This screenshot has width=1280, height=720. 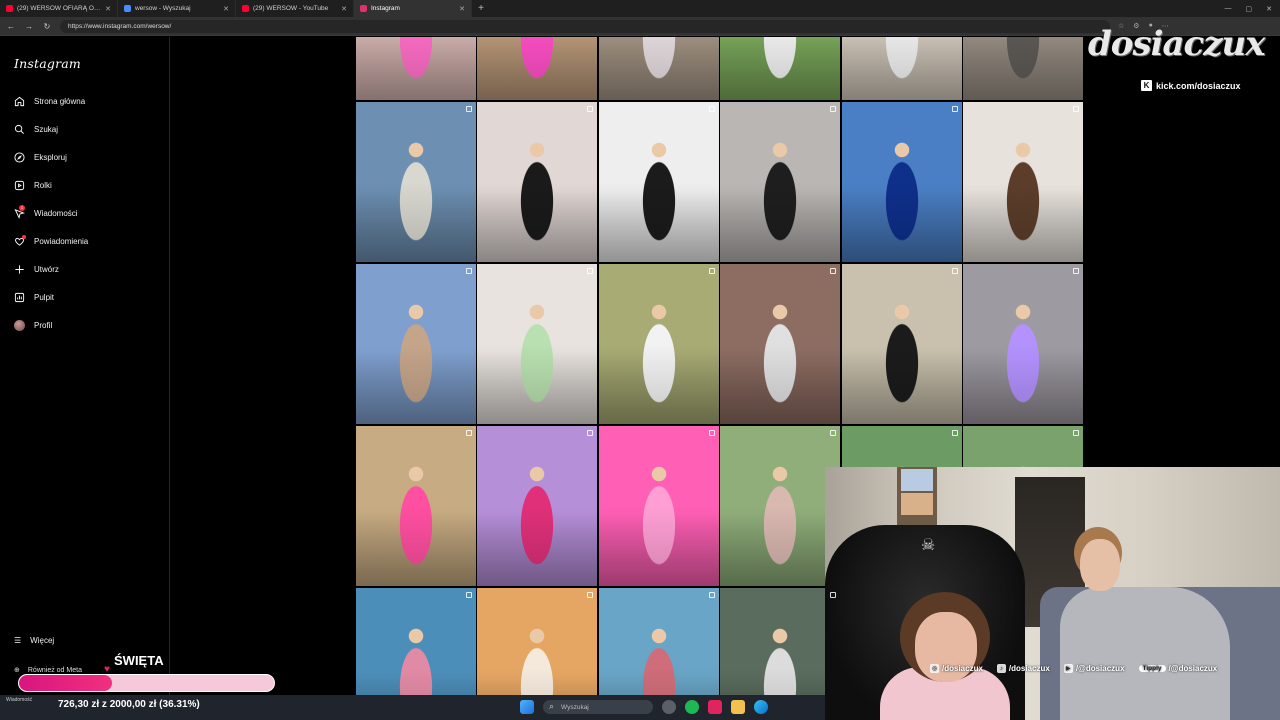 I want to click on social-tipply: Tipply/@dosiaczux, so click(x=1177, y=668).